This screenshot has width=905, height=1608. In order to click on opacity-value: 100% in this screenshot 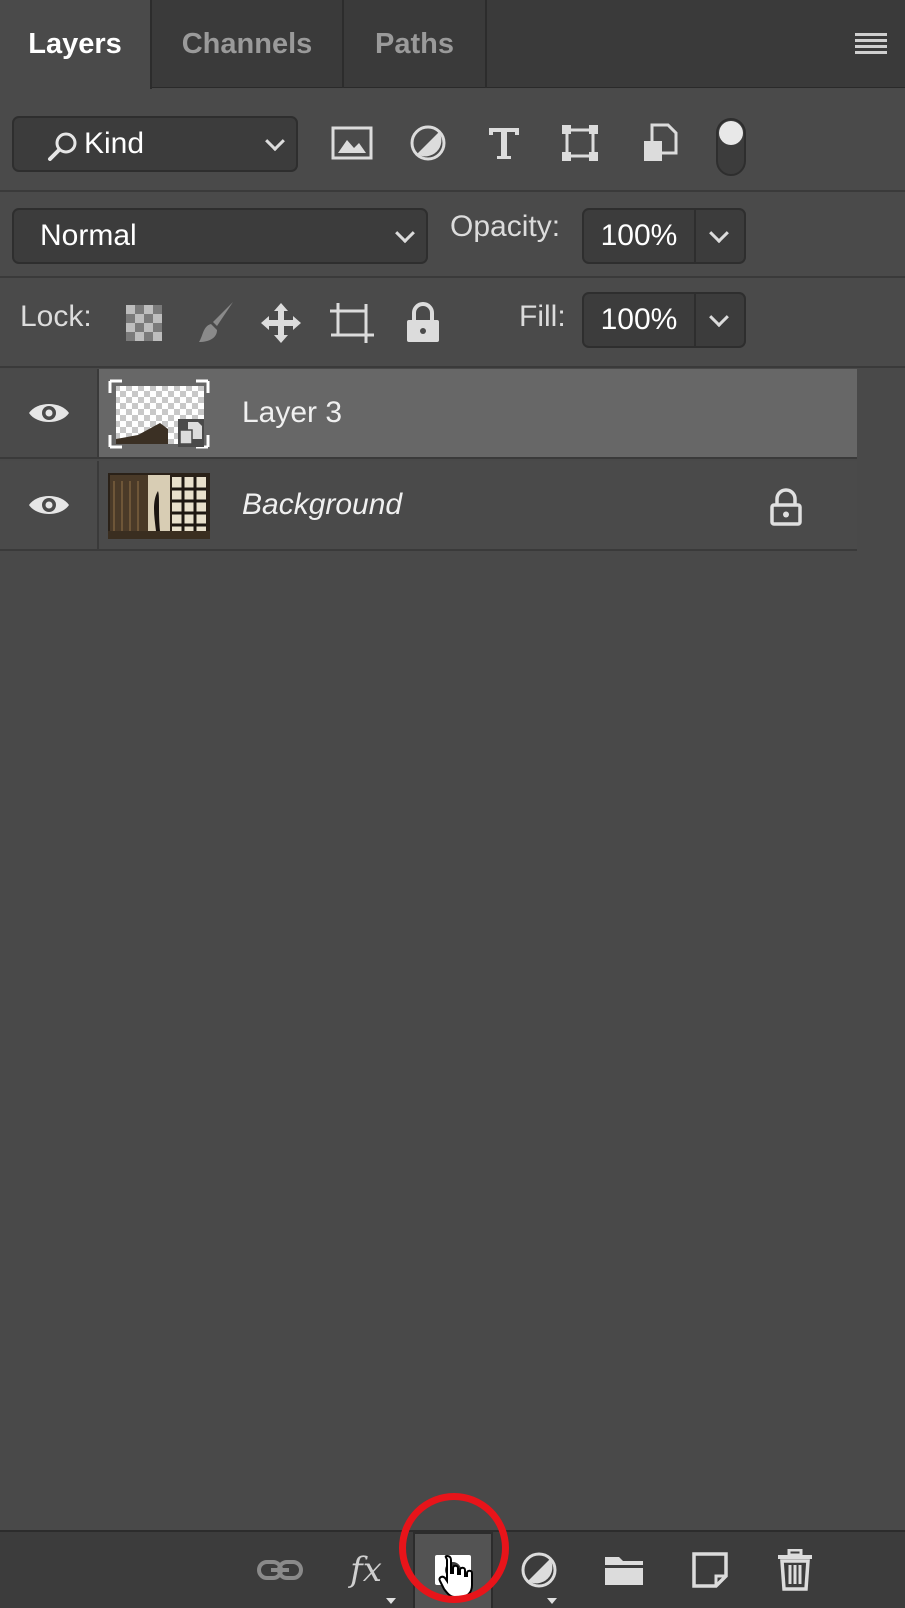, I will do `click(640, 236)`.